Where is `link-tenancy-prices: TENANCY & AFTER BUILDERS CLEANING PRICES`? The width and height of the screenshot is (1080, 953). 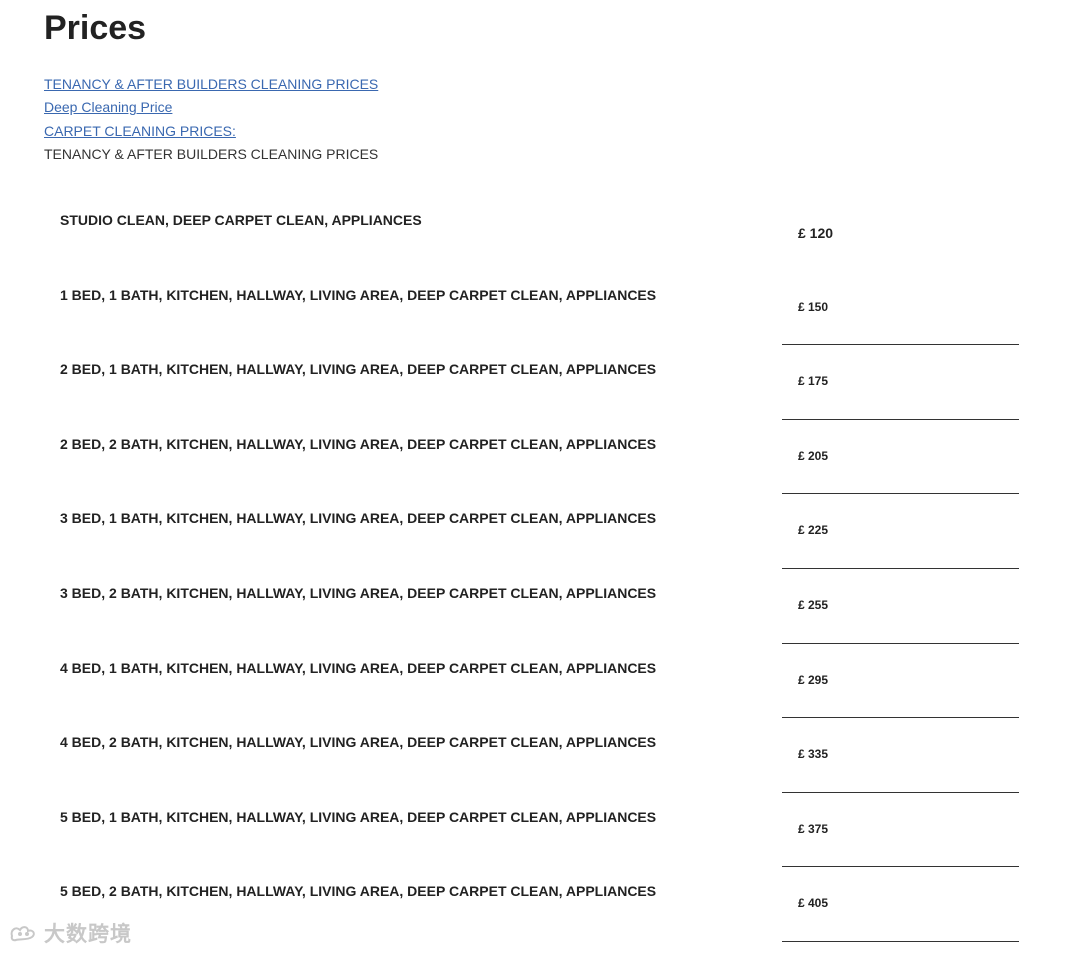
link-tenancy-prices: TENANCY & AFTER BUILDERS CLEANING PRICES is located at coordinates (211, 84).